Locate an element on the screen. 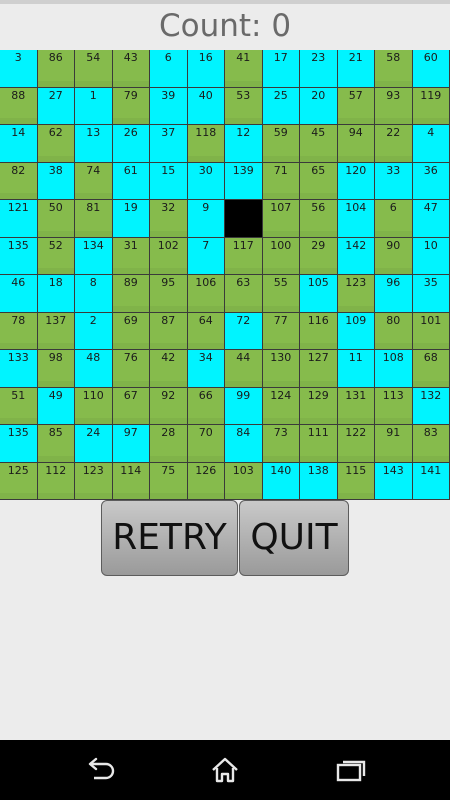 Image resolution: width=450 pixels, height=800 pixels. puzzle-tile: 132 is located at coordinates (431, 406).